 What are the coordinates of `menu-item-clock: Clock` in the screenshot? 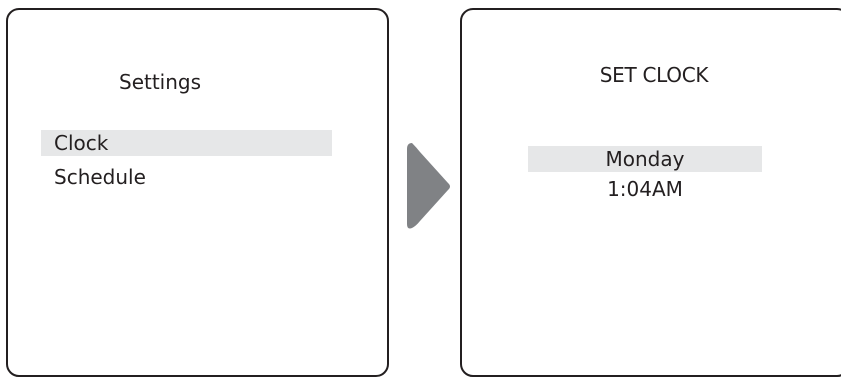 It's located at (186, 143).